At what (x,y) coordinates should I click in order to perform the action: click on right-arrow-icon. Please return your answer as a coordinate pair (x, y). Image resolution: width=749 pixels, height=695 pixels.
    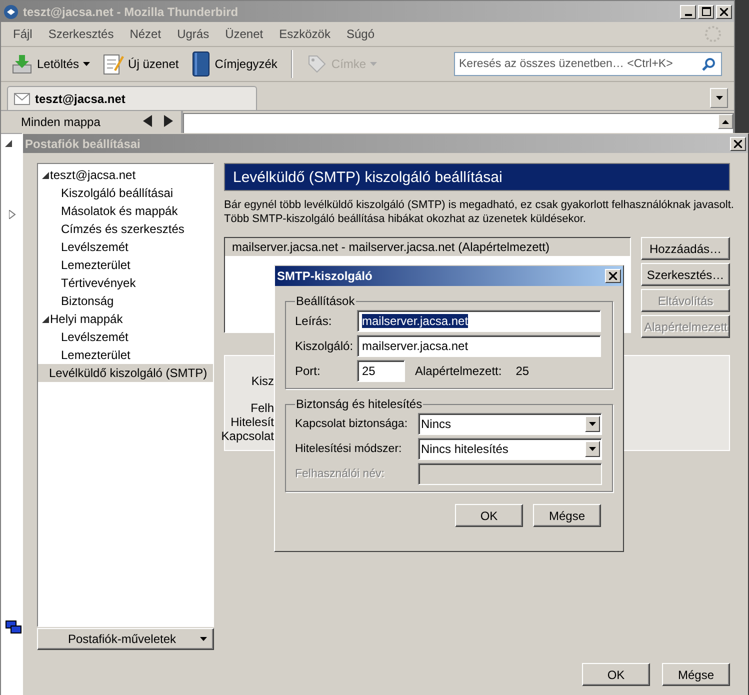
    Looking at the image, I should click on (168, 120).